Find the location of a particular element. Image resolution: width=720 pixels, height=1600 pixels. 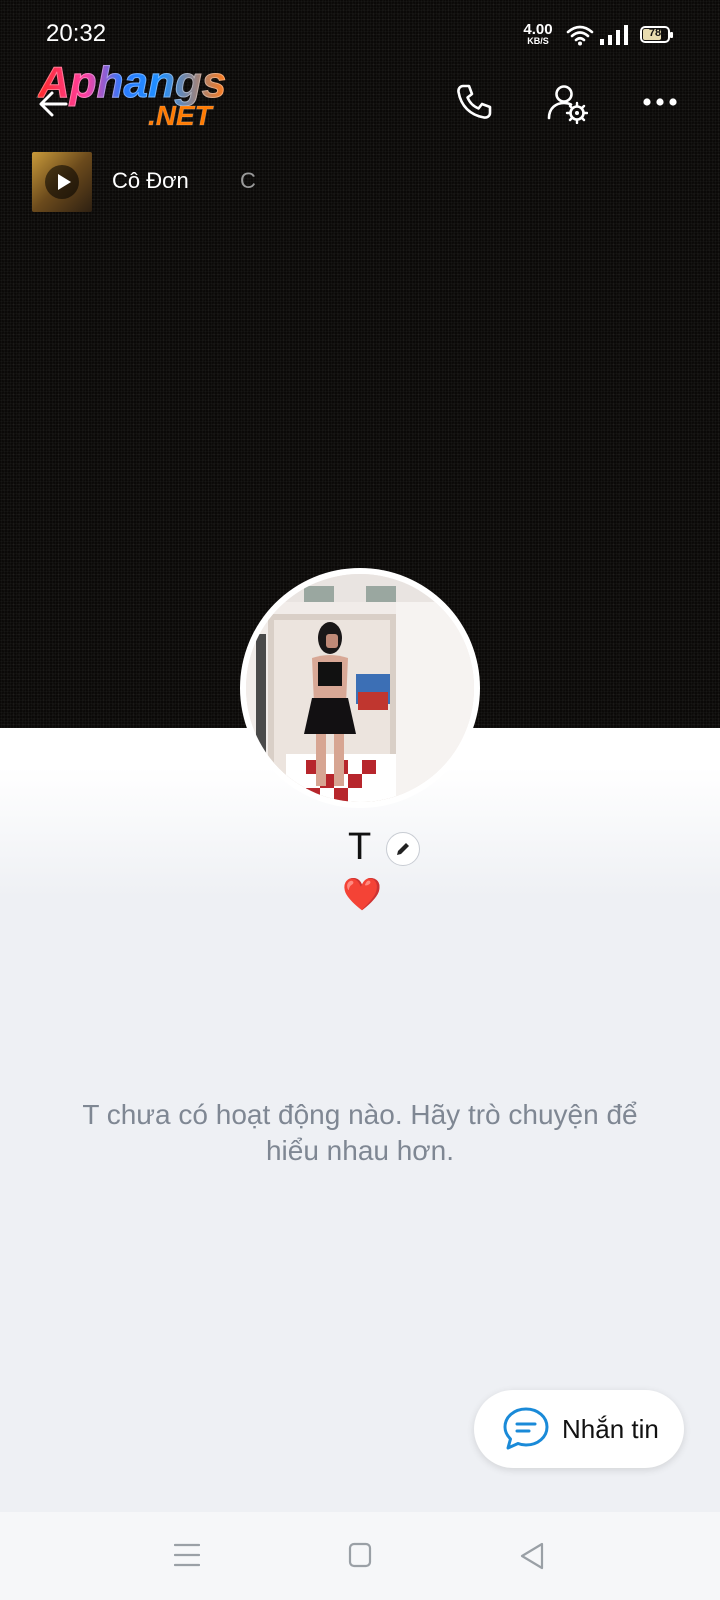

watermark-logo-sub: .NET is located at coordinates (180, 116).